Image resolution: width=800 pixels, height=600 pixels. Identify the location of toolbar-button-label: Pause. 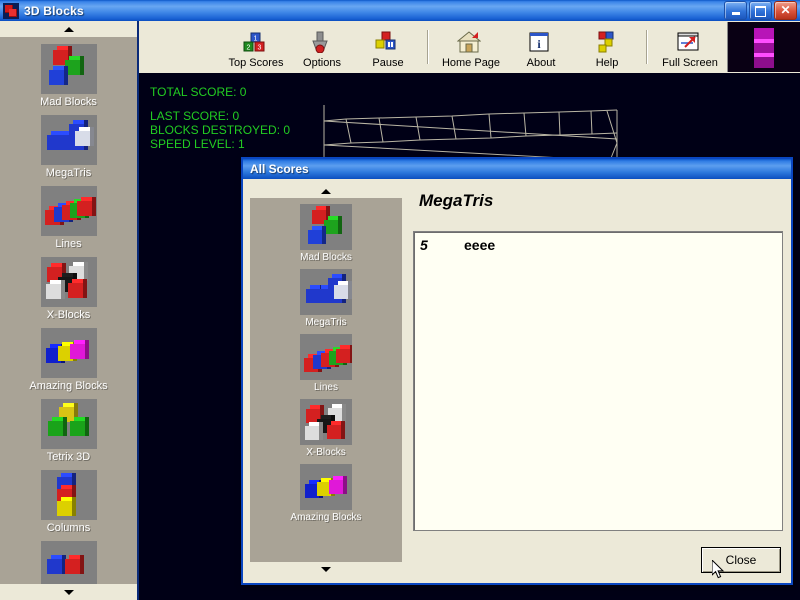
(388, 63).